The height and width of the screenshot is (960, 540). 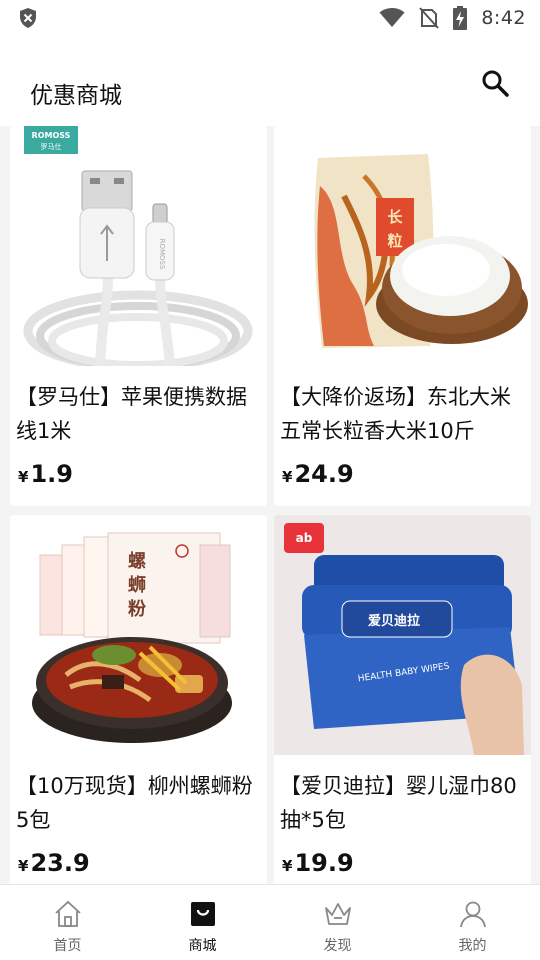 I want to click on svg-text: 长, so click(x=395, y=217).